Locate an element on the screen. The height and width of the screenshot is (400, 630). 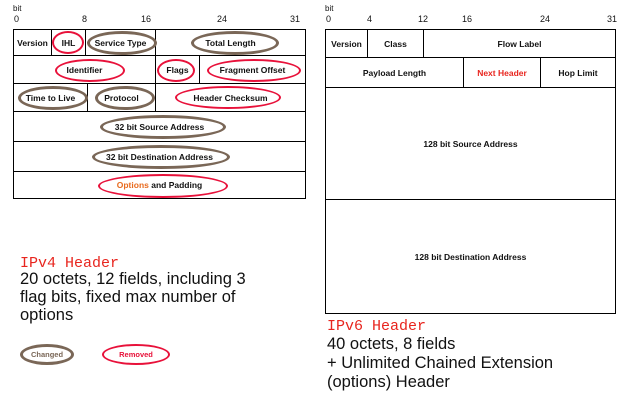
ipv4-destination-address-field: 32 bit Destination Address is located at coordinates (159, 157).